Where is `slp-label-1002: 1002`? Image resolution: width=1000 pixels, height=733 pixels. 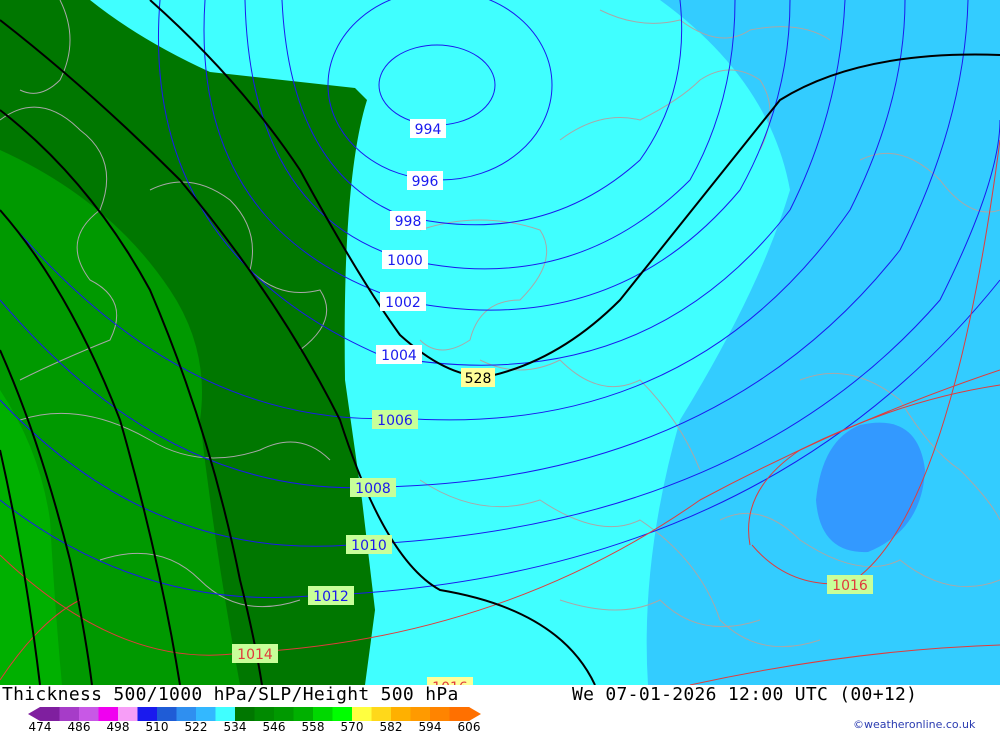
slp-label-1002: 1002 is located at coordinates (403, 301).